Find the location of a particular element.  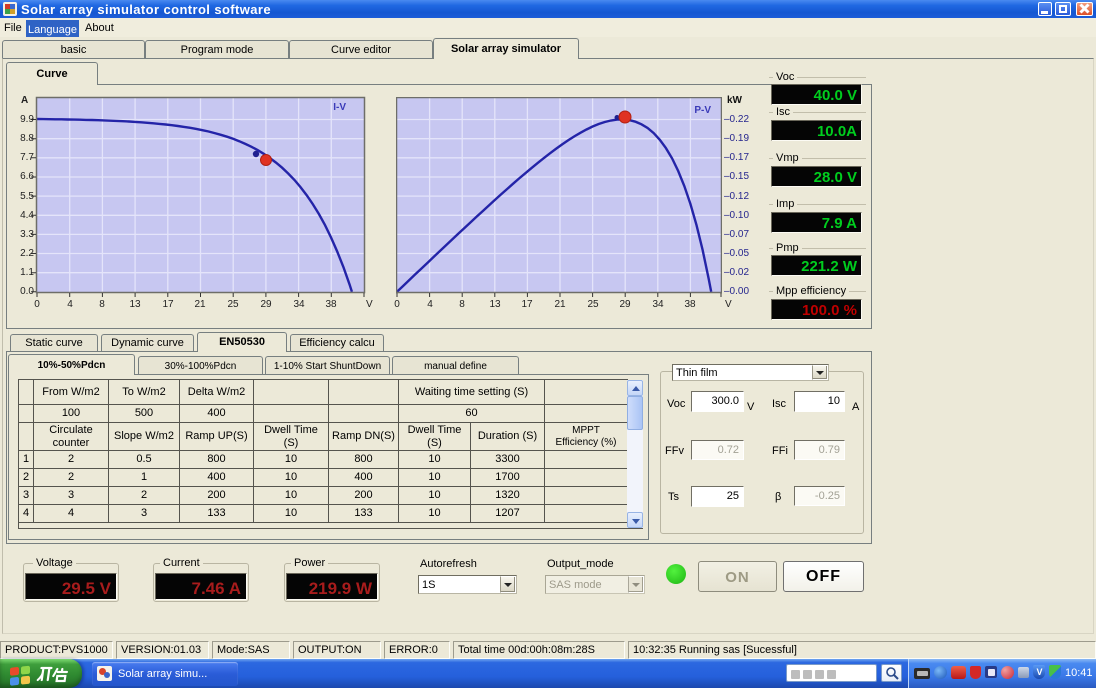

svg-text: I-V is located at coordinates (339, 107).